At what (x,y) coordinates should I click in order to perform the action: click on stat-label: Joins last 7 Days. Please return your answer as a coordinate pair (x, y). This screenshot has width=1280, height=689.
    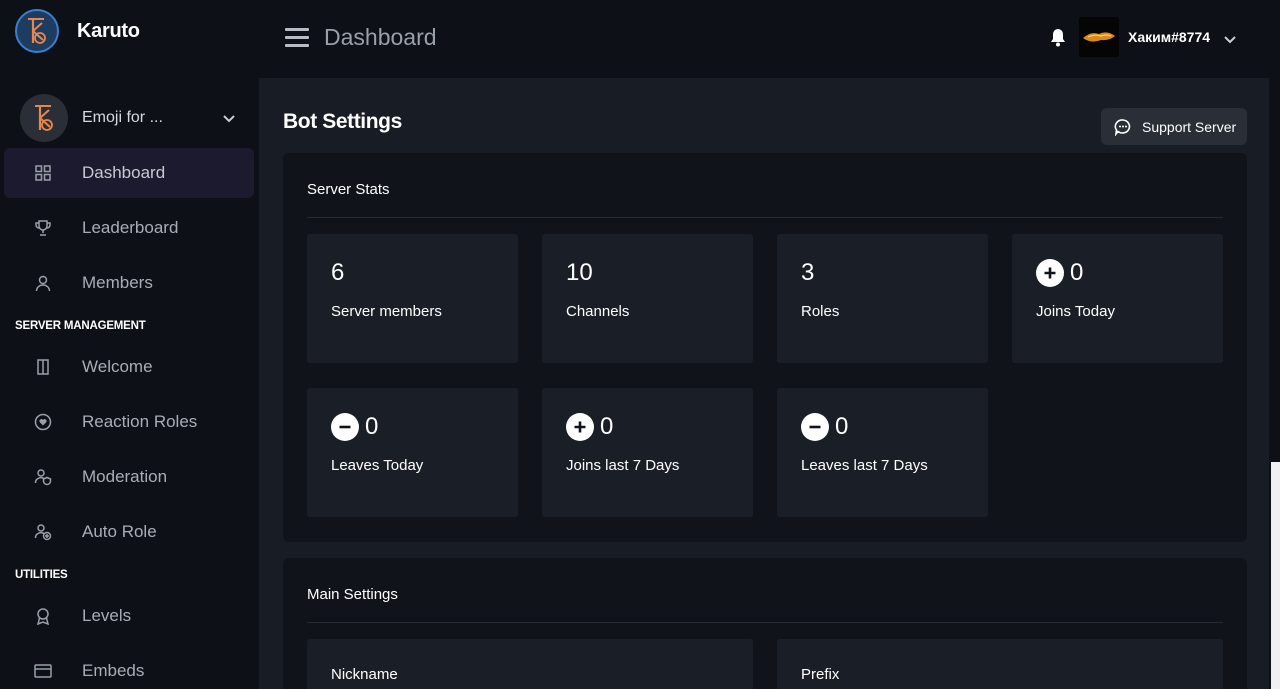
    Looking at the image, I should click on (623, 465).